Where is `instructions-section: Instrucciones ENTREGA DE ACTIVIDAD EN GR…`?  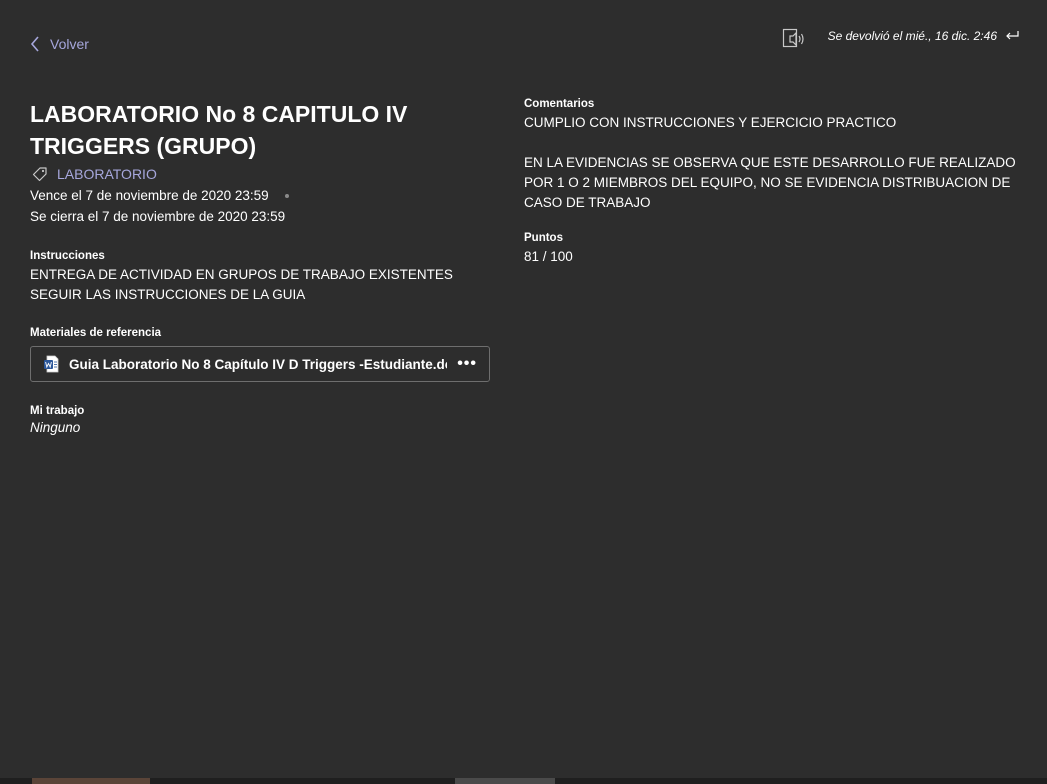
instructions-section: Instrucciones ENTREGA DE ACTIVIDAD EN GR… is located at coordinates (265, 277).